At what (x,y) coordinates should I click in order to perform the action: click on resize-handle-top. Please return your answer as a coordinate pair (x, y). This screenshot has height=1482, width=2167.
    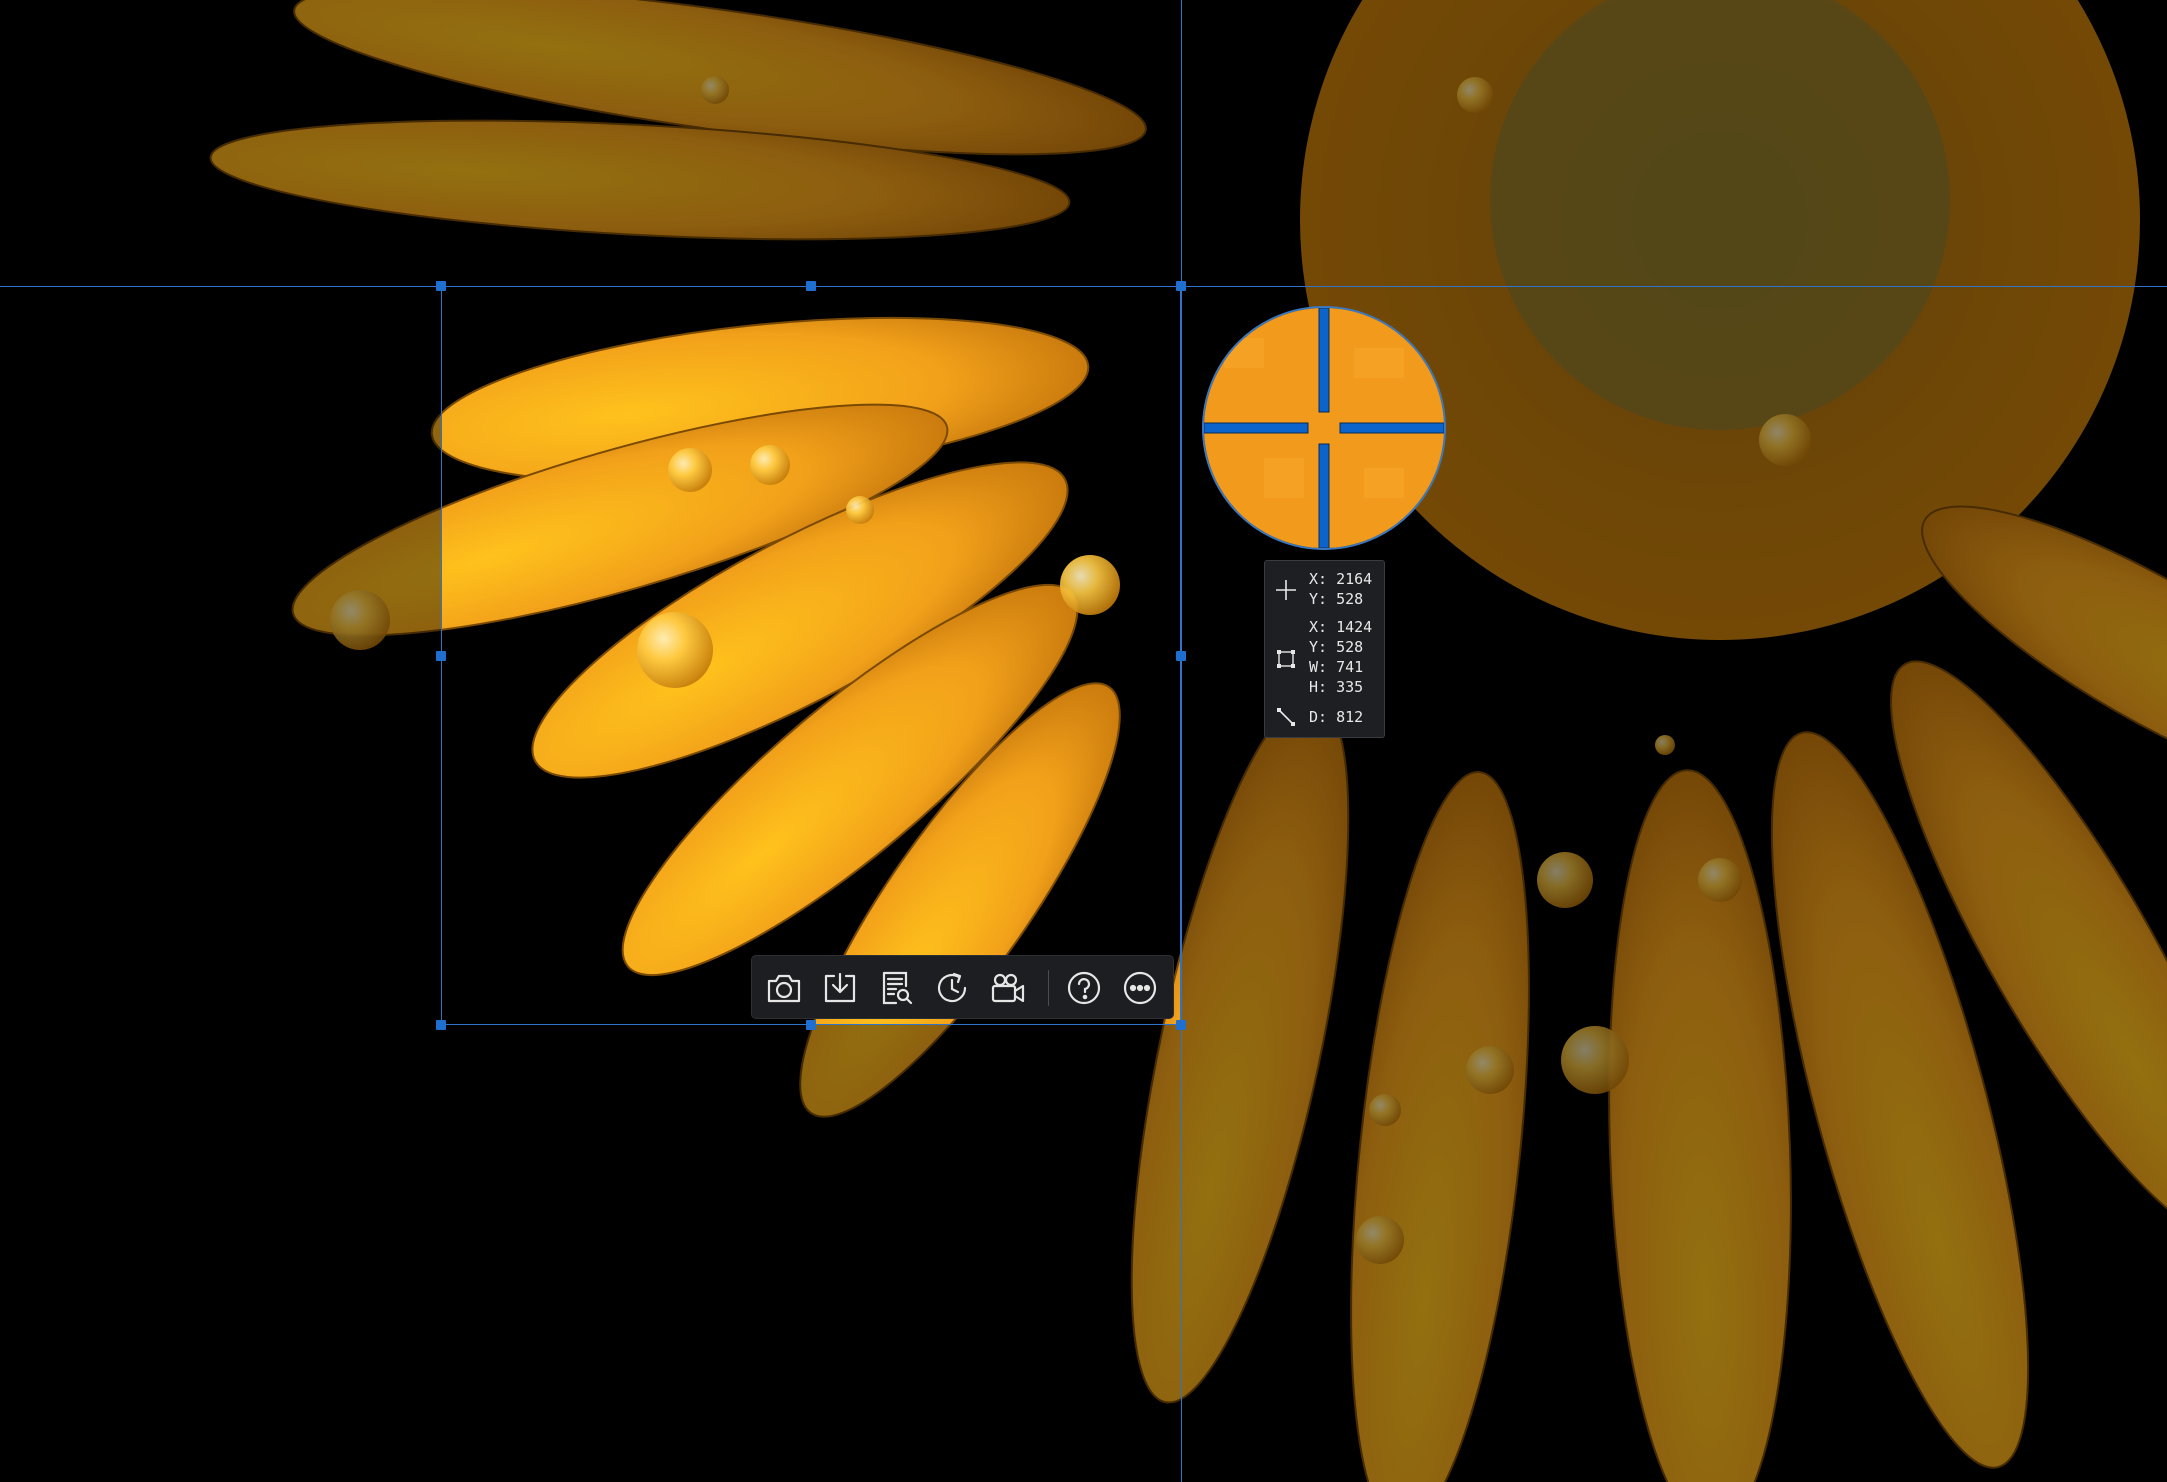
    Looking at the image, I should click on (811, 286).